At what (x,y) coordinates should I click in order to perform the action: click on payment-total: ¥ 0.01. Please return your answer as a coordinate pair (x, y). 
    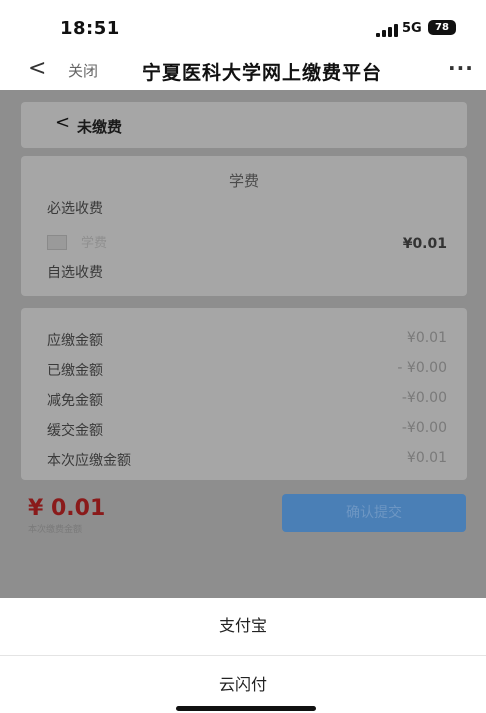
    Looking at the image, I should click on (67, 508).